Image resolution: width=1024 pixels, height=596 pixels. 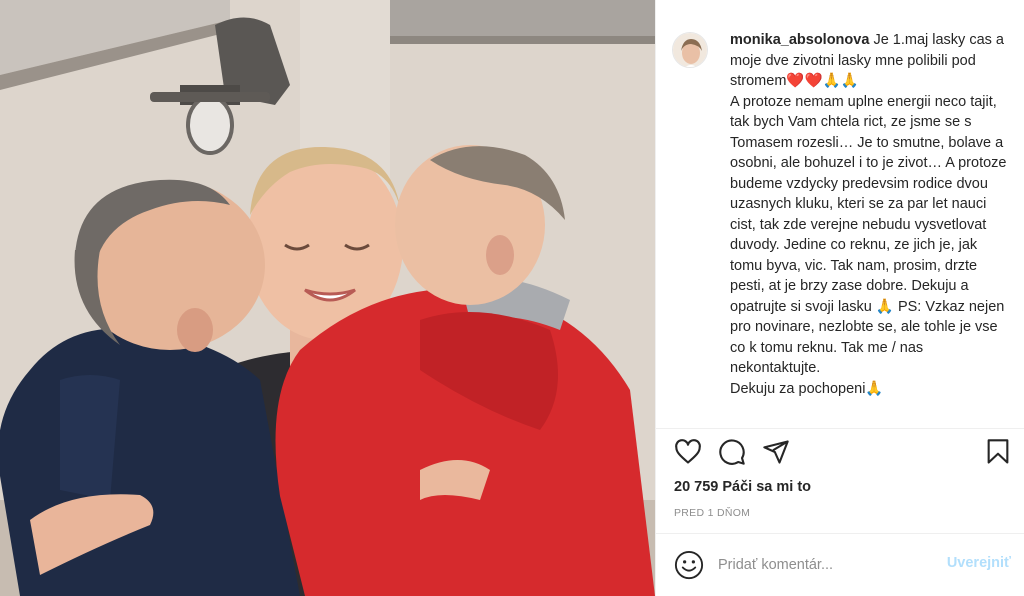 I want to click on avatar, so click(x=690, y=50).